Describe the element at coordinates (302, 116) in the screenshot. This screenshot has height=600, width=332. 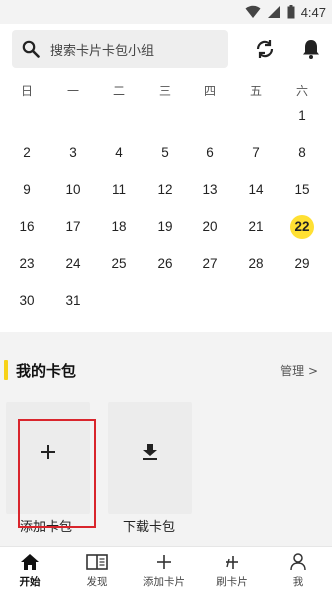
I see `calendar-day: 1` at that location.